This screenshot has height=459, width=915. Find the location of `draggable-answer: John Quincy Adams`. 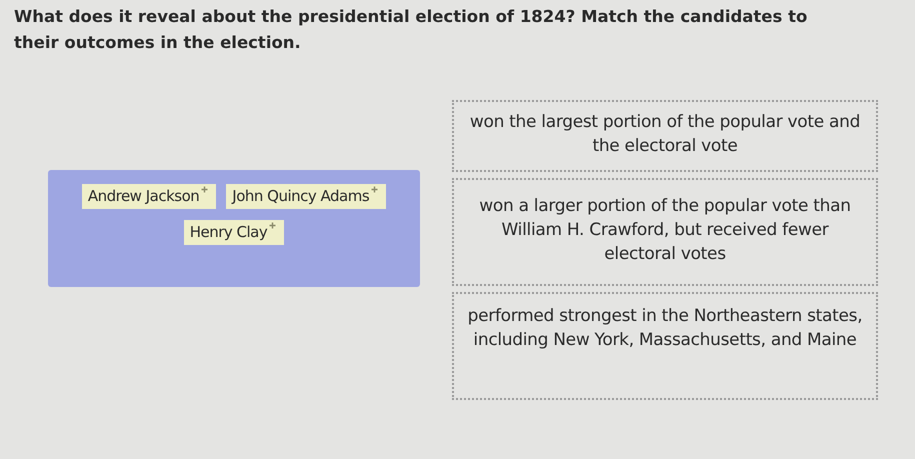

draggable-answer: John Quincy Adams is located at coordinates (306, 196).